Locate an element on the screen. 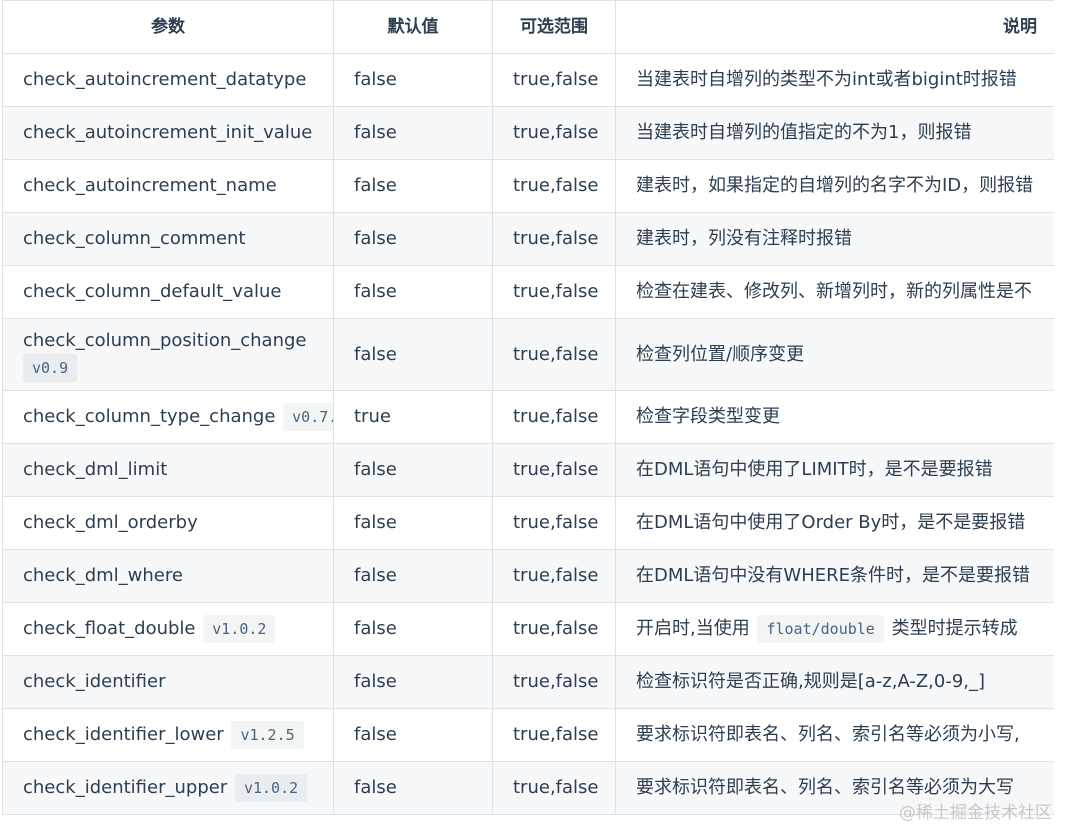 The image size is (1080, 837). cell-description: 检查标识符是否正确,规则是[a-z,A-Z,0-9,_] is located at coordinates (834, 682).